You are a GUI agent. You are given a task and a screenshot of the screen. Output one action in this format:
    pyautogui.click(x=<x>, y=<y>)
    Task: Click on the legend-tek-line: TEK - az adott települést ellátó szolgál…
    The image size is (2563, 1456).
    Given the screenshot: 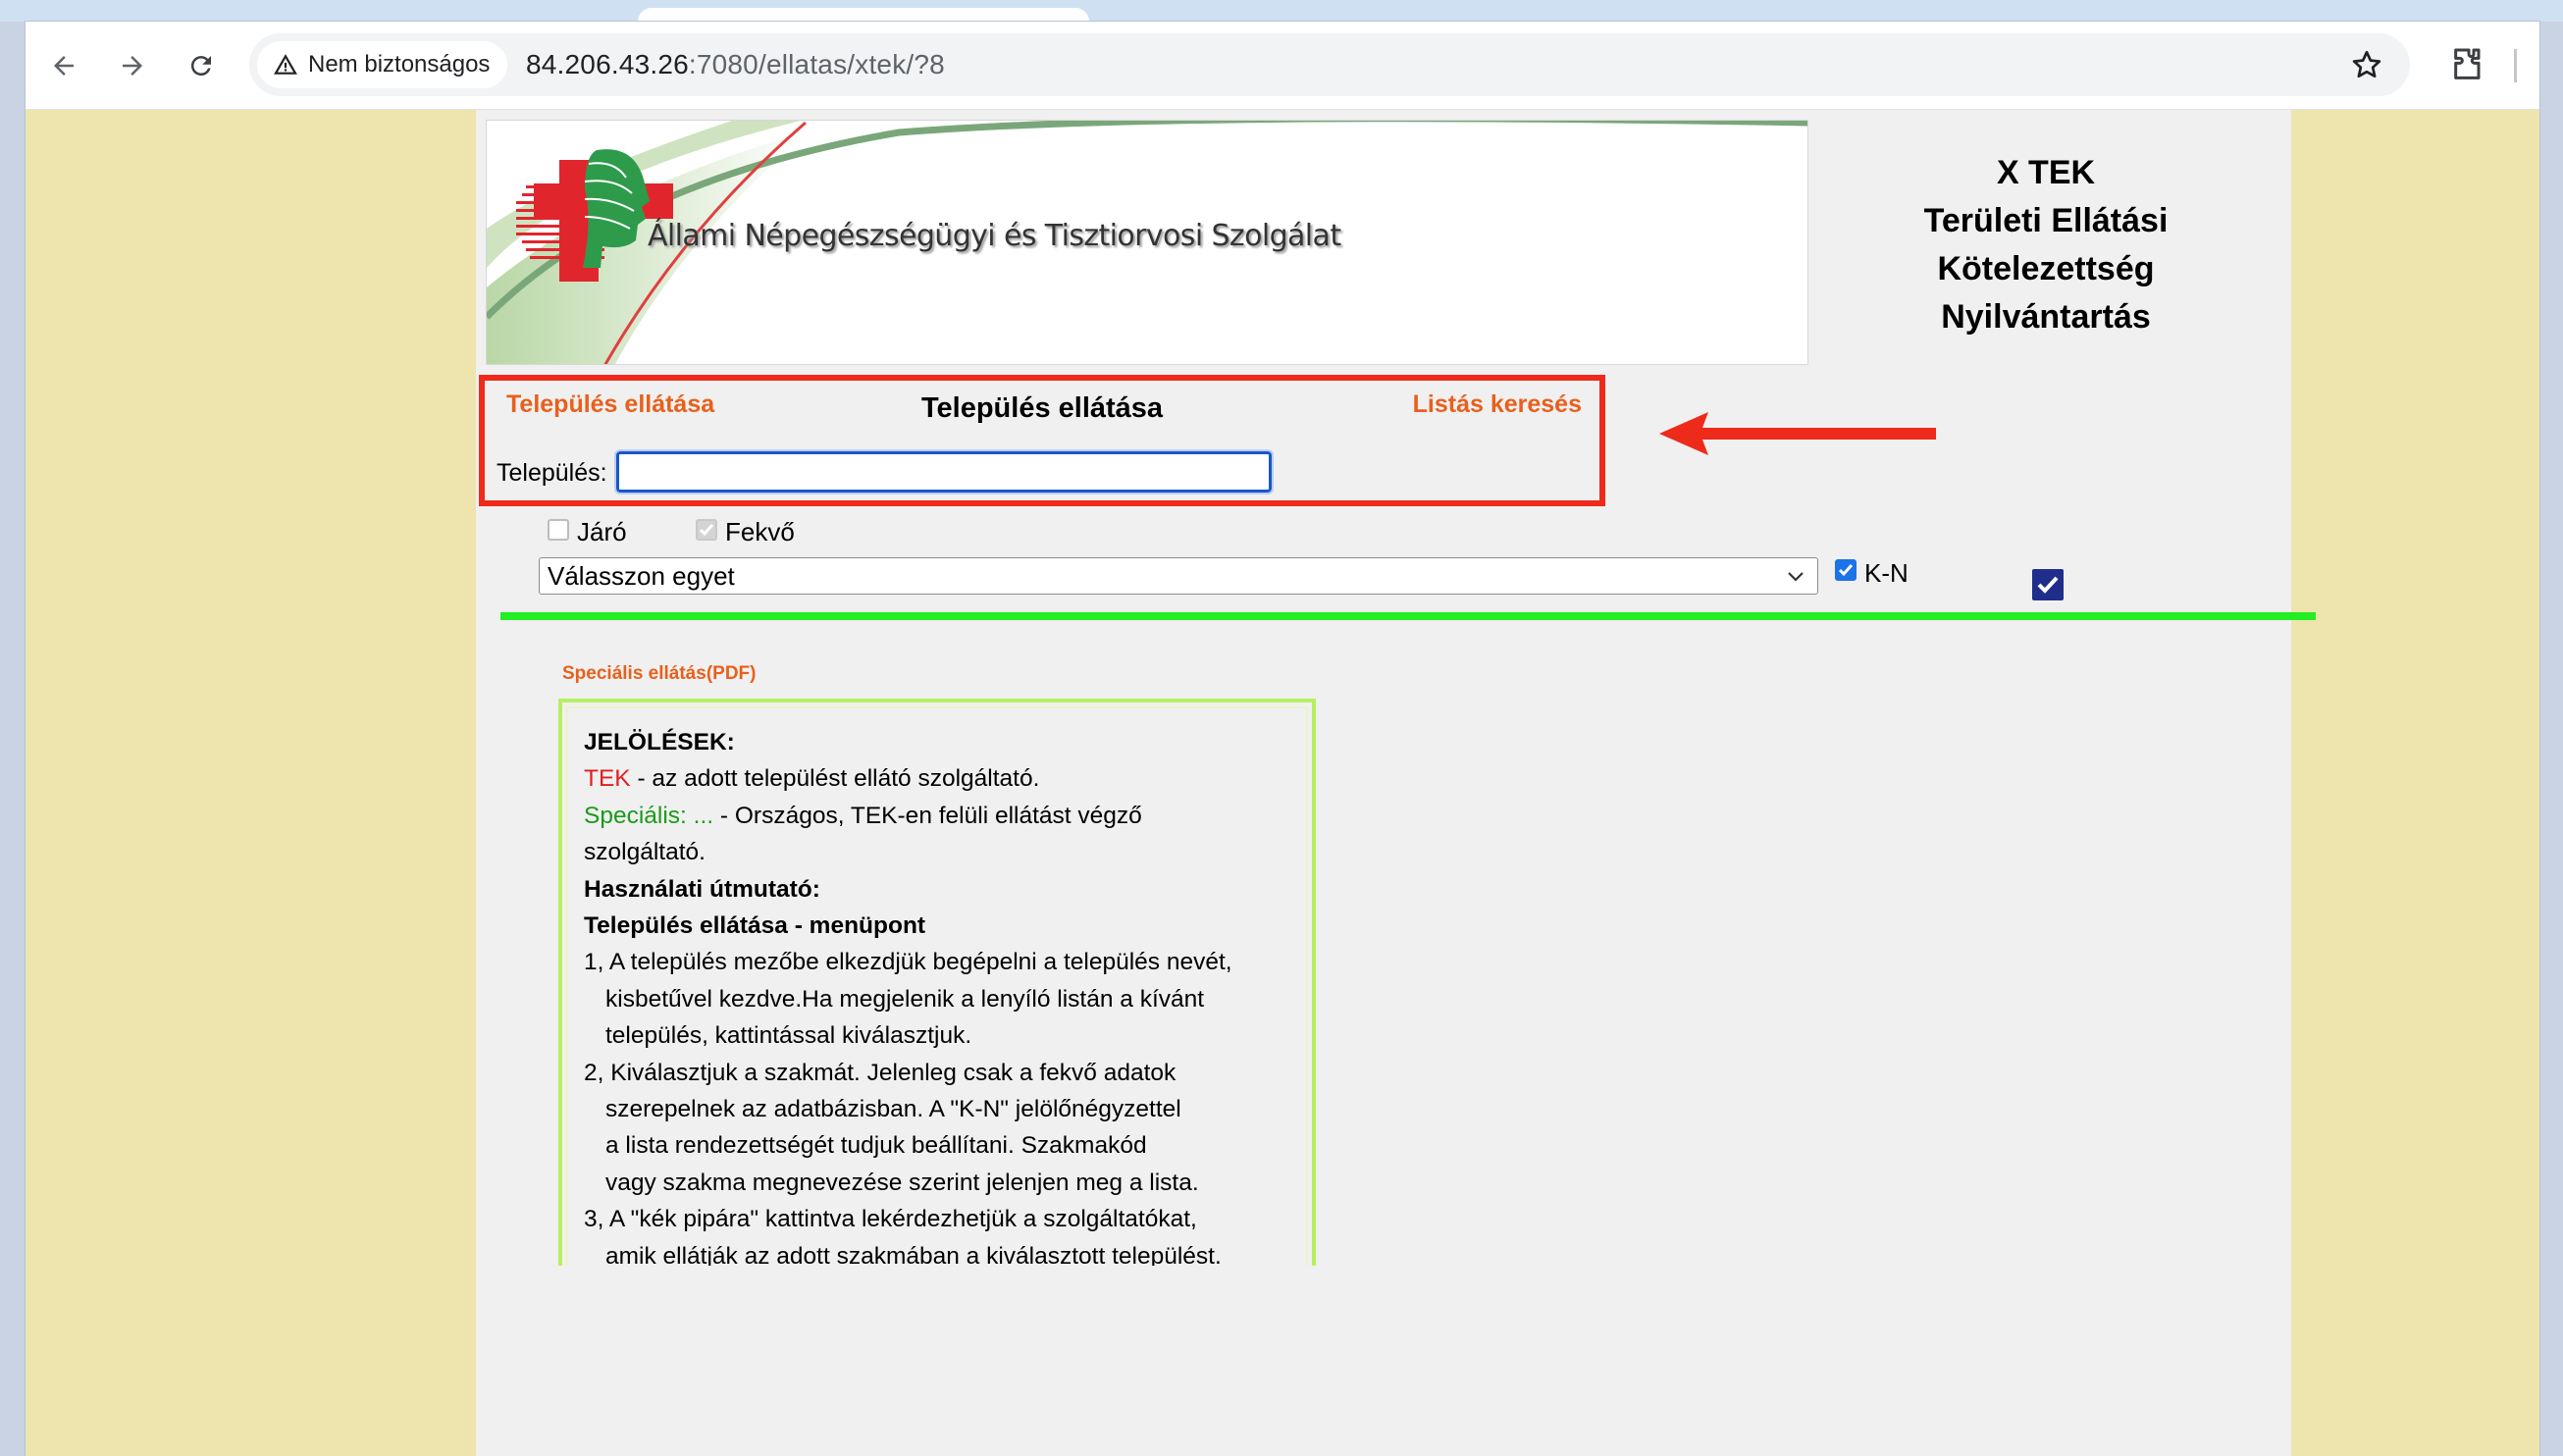 What is the action you would take?
    pyautogui.click(x=937, y=778)
    